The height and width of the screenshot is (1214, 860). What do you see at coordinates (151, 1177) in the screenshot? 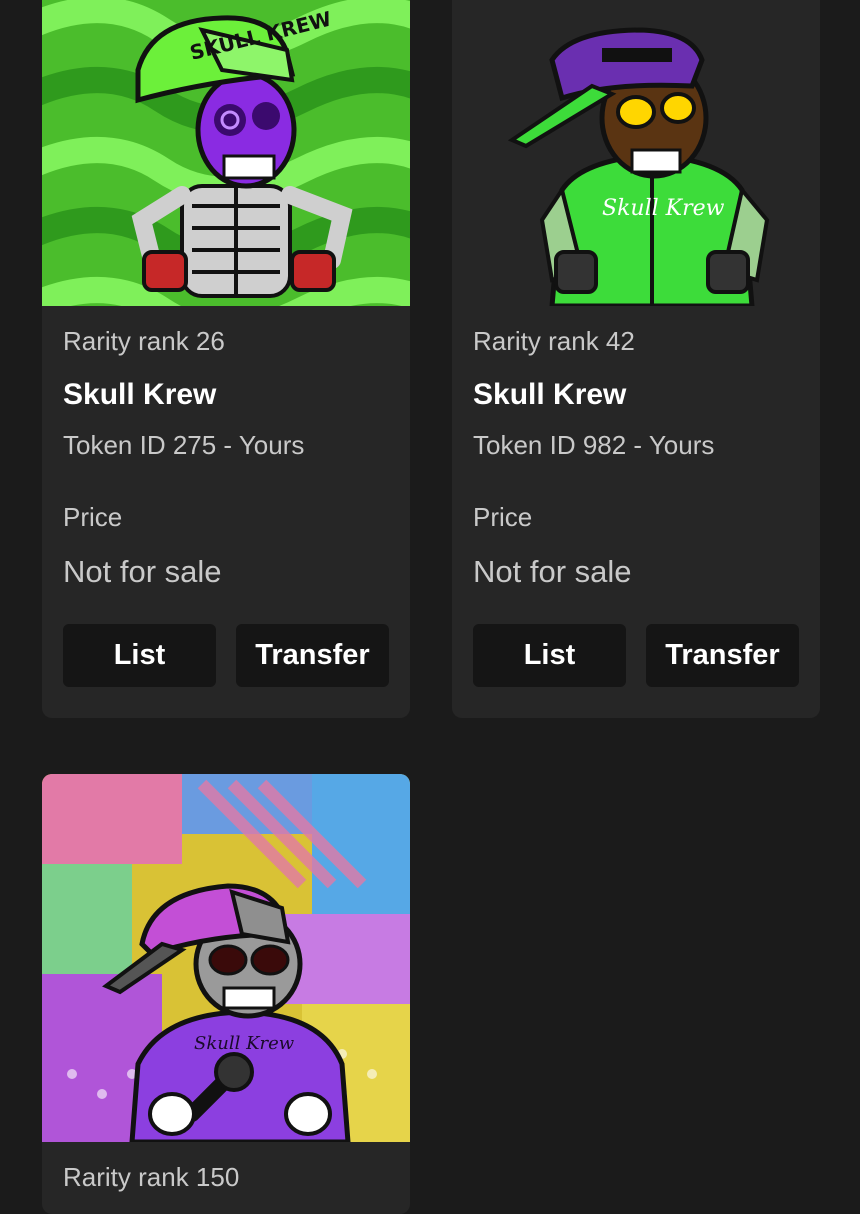
I see `rarity-rank: Rarity rank 150` at bounding box center [151, 1177].